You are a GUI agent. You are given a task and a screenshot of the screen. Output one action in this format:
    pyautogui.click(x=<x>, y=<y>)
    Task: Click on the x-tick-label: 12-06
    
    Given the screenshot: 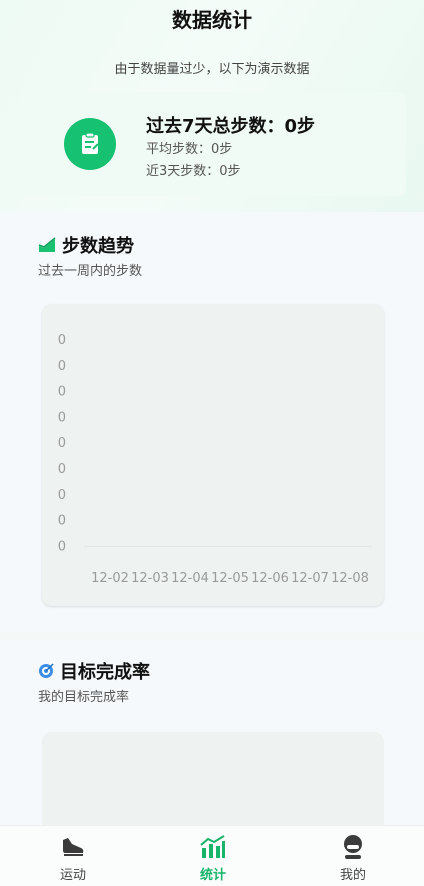 What is the action you would take?
    pyautogui.click(x=270, y=578)
    